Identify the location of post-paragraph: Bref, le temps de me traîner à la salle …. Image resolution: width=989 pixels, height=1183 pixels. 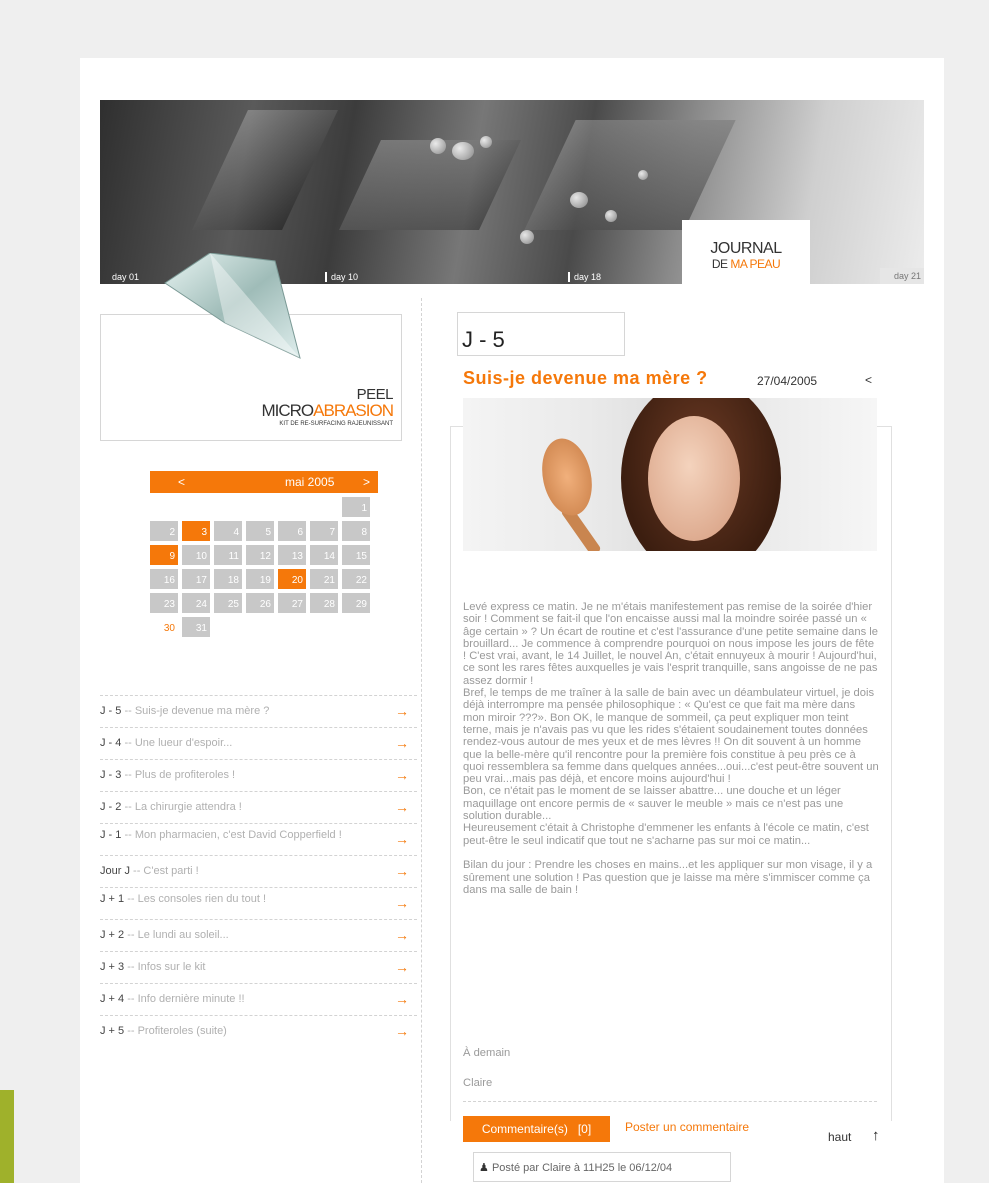
(672, 736).